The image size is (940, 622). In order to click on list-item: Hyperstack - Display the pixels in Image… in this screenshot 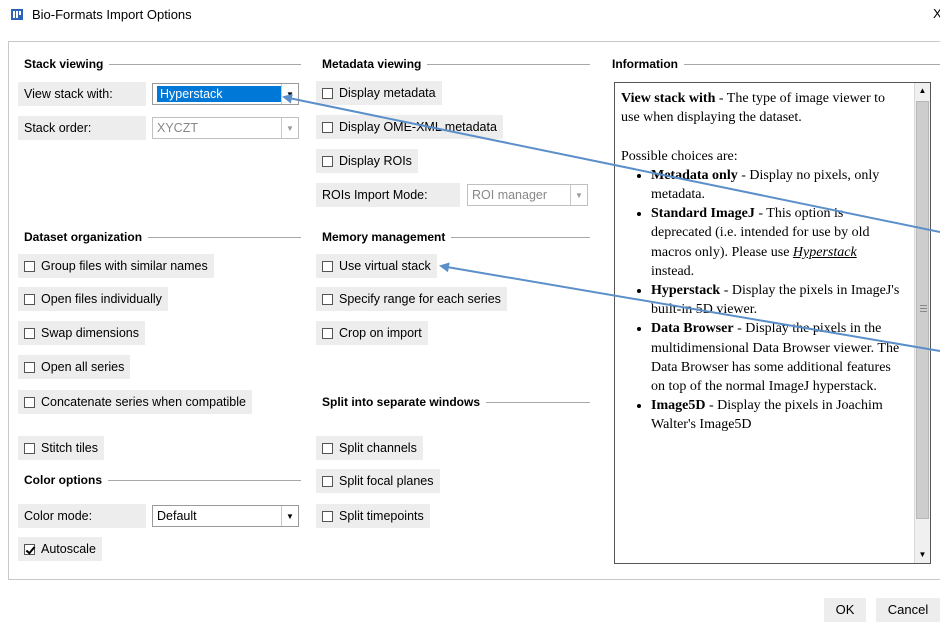, I will do `click(777, 300)`.